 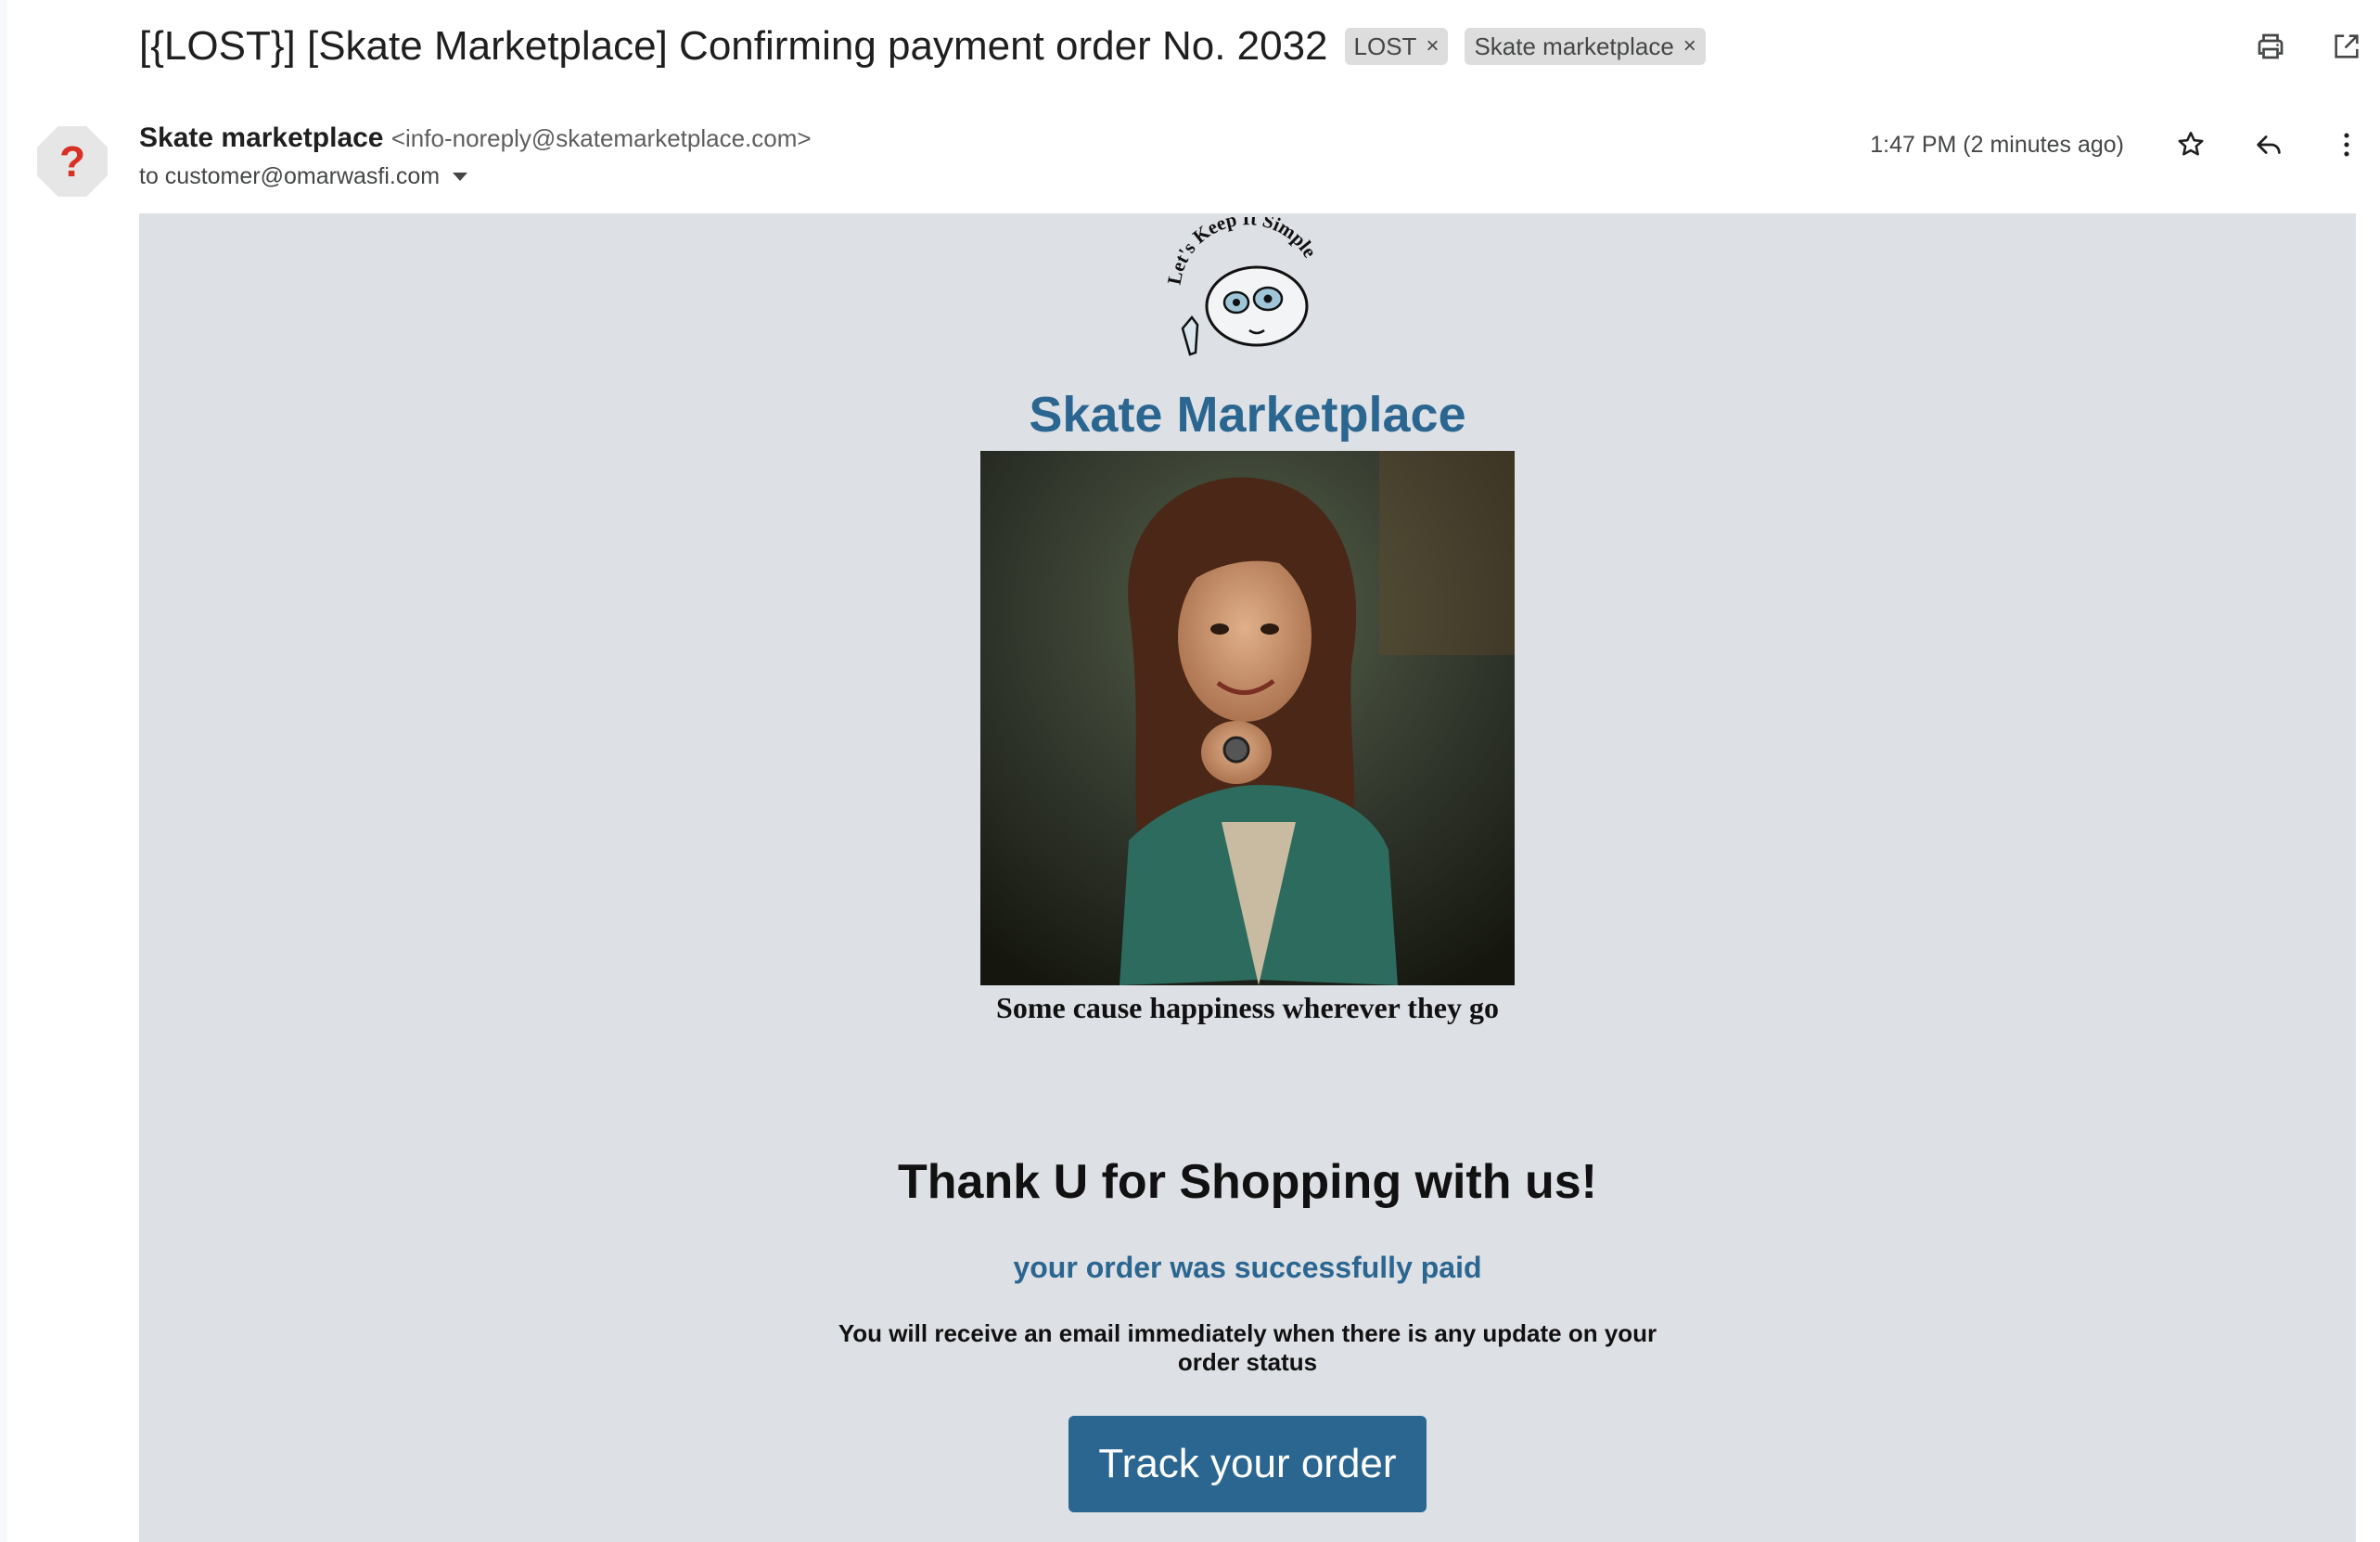 What do you see at coordinates (2308, 46) in the screenshot?
I see `top-actions` at bounding box center [2308, 46].